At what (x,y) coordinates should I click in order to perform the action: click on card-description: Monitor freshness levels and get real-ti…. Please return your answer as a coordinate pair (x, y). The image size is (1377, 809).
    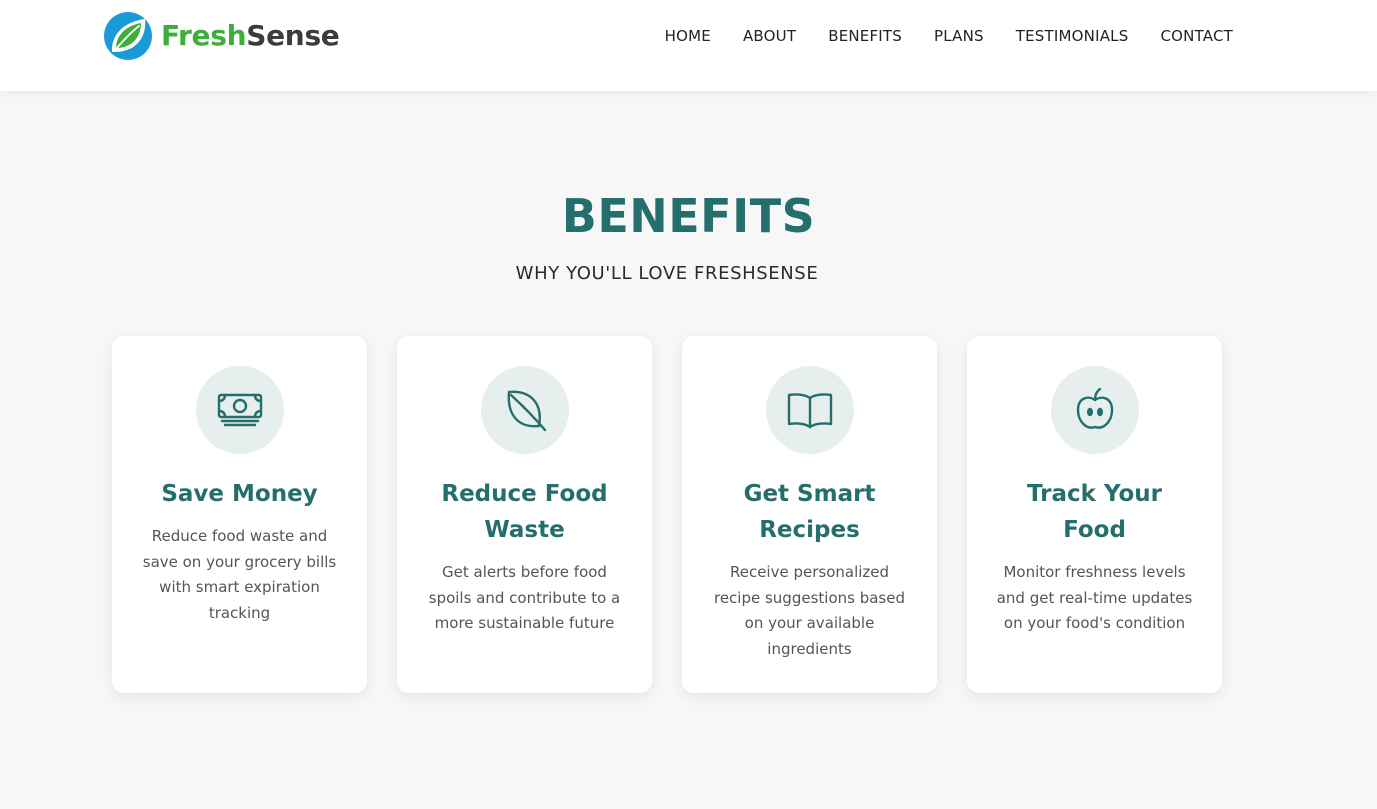
    Looking at the image, I should click on (1094, 598).